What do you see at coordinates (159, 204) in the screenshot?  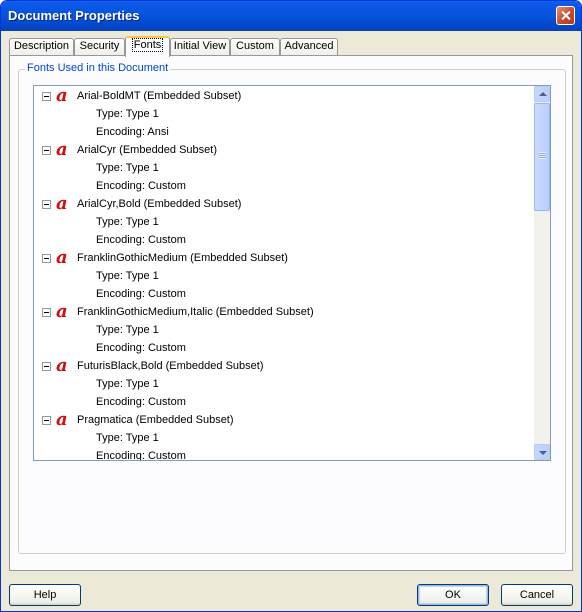 I see `font-name: ArialCyr,Bold (Embedded Subset)` at bounding box center [159, 204].